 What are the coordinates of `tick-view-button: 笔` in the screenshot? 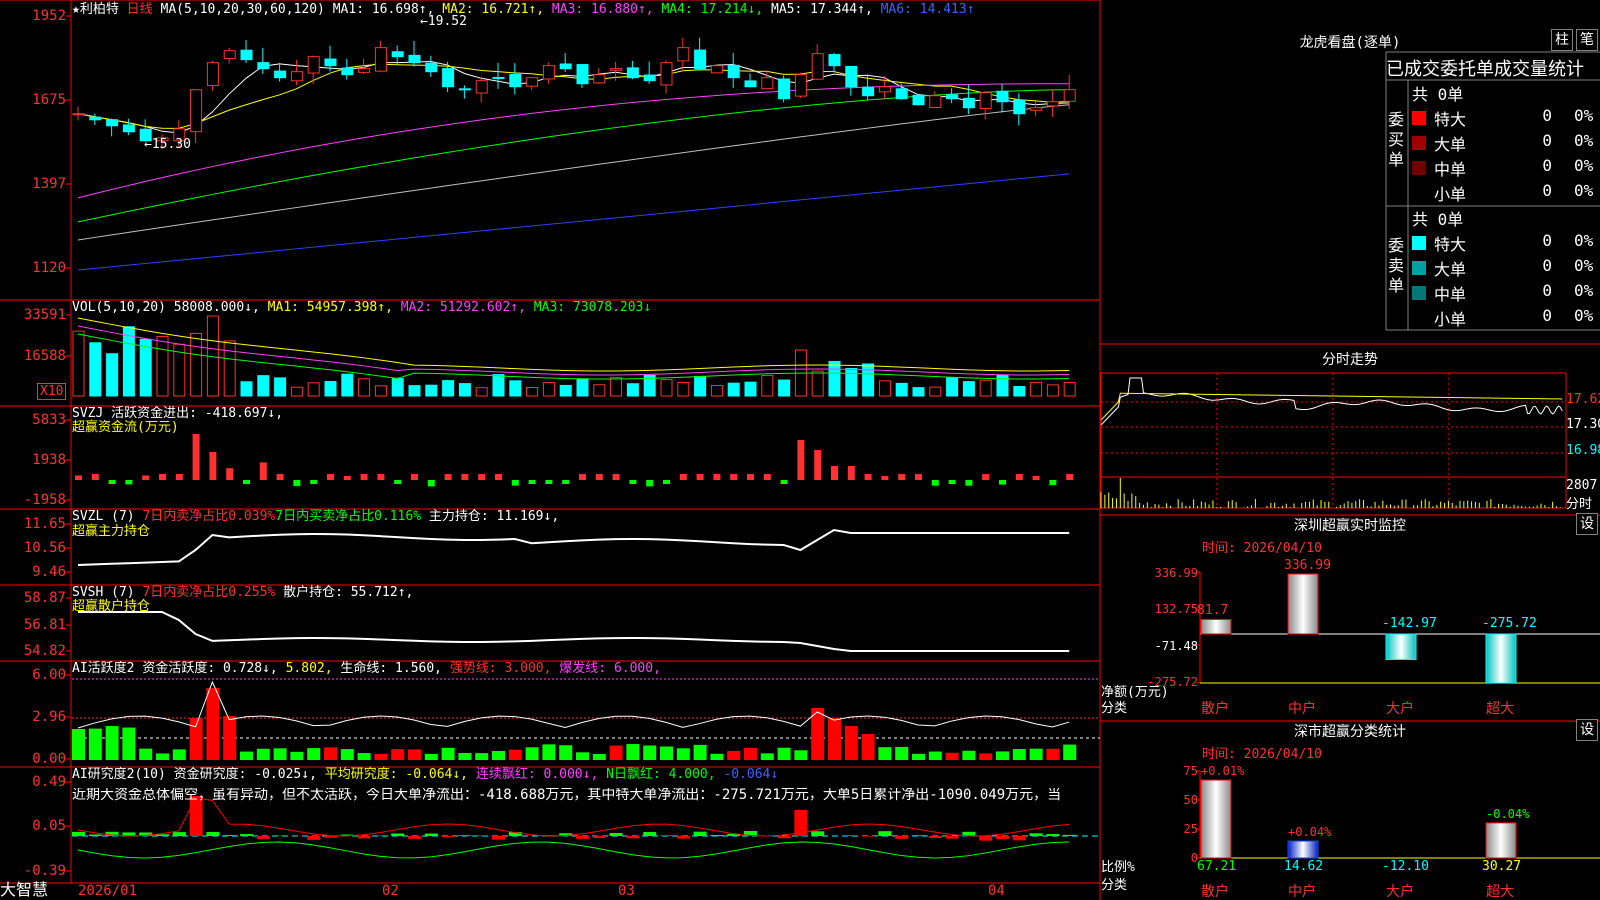 It's located at (1587, 40).